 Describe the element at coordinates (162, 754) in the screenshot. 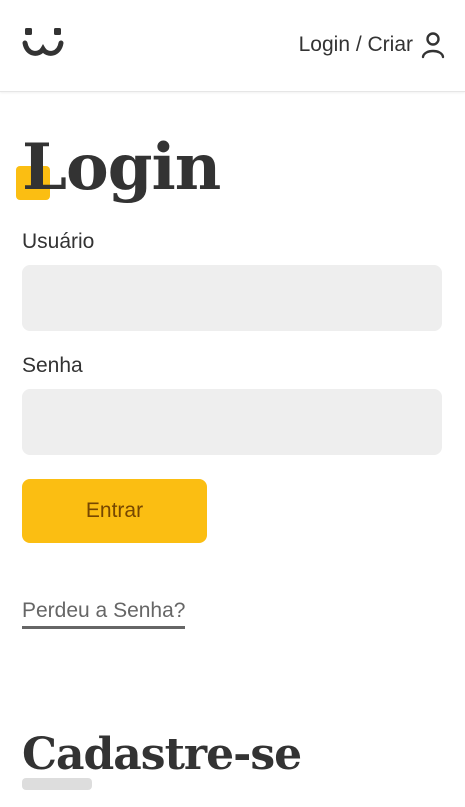

I see `signup-title: Cadastre-se` at that location.